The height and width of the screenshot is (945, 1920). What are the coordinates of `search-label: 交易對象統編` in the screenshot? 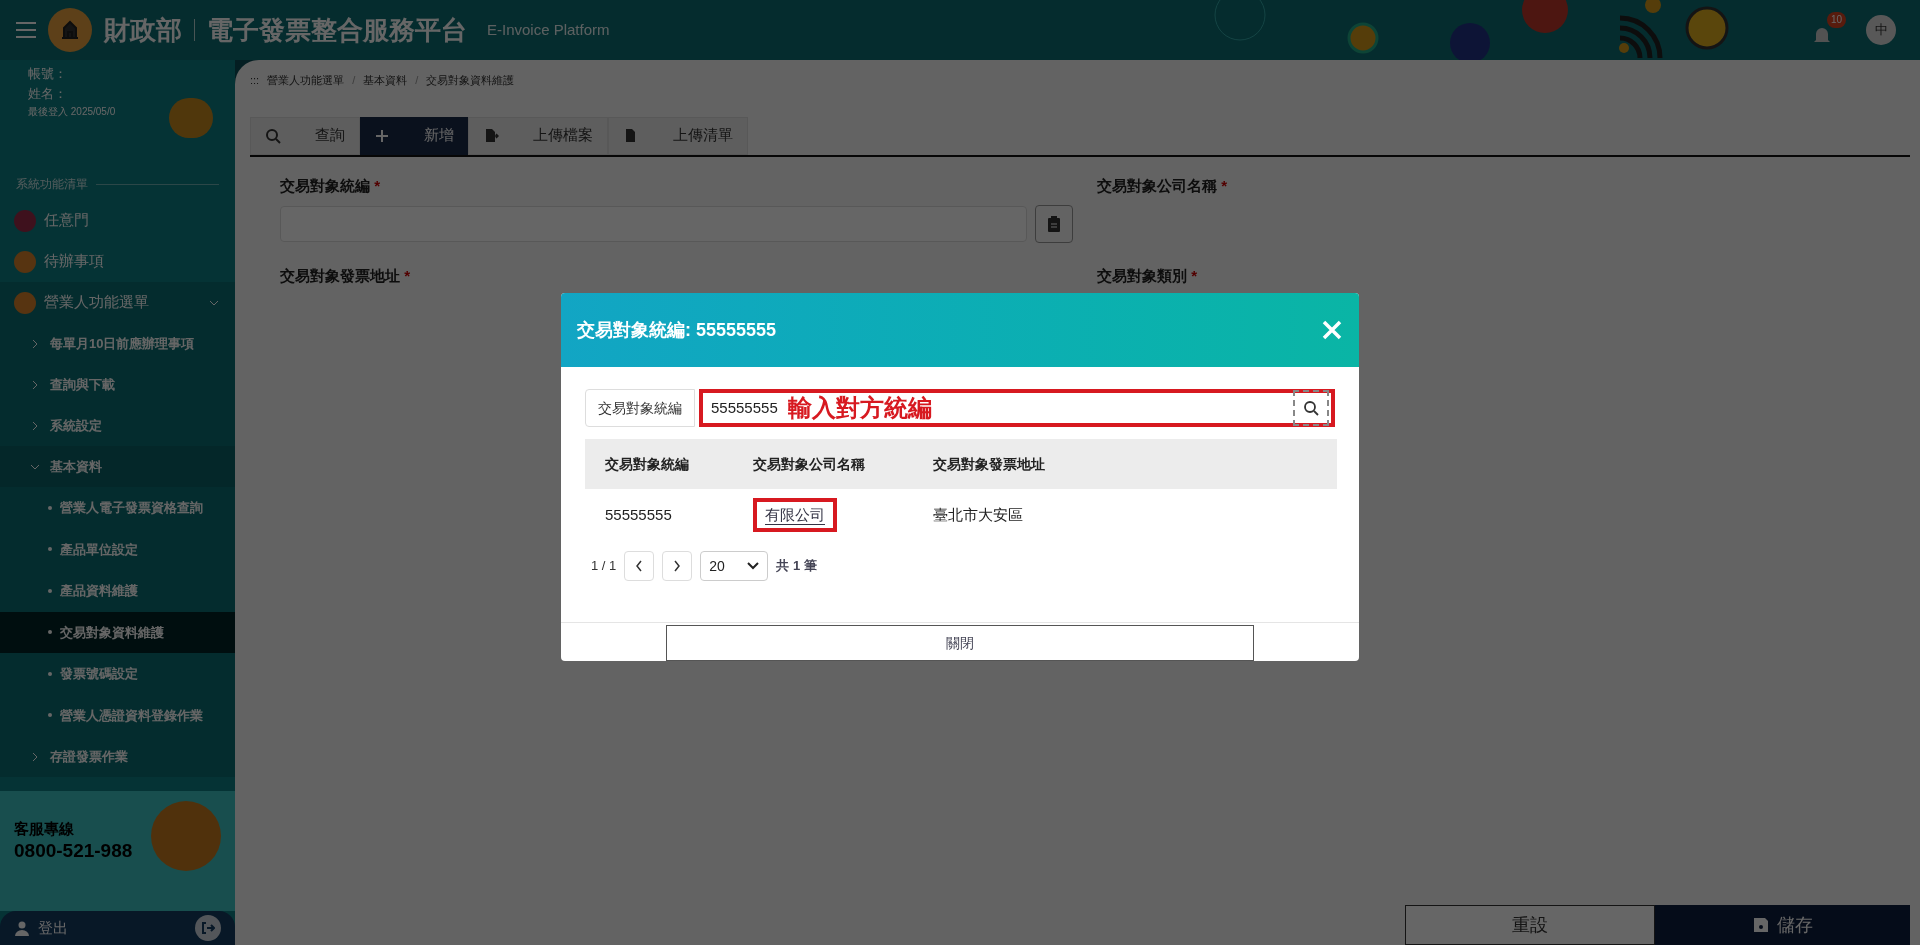 It's located at (640, 408).